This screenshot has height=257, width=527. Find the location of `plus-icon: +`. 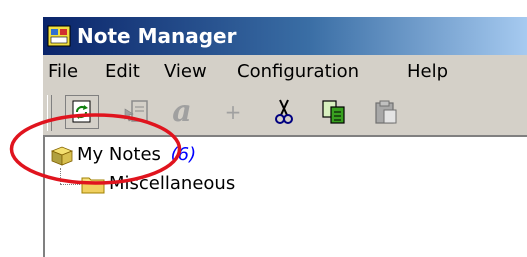

plus-icon: + is located at coordinates (233, 112).